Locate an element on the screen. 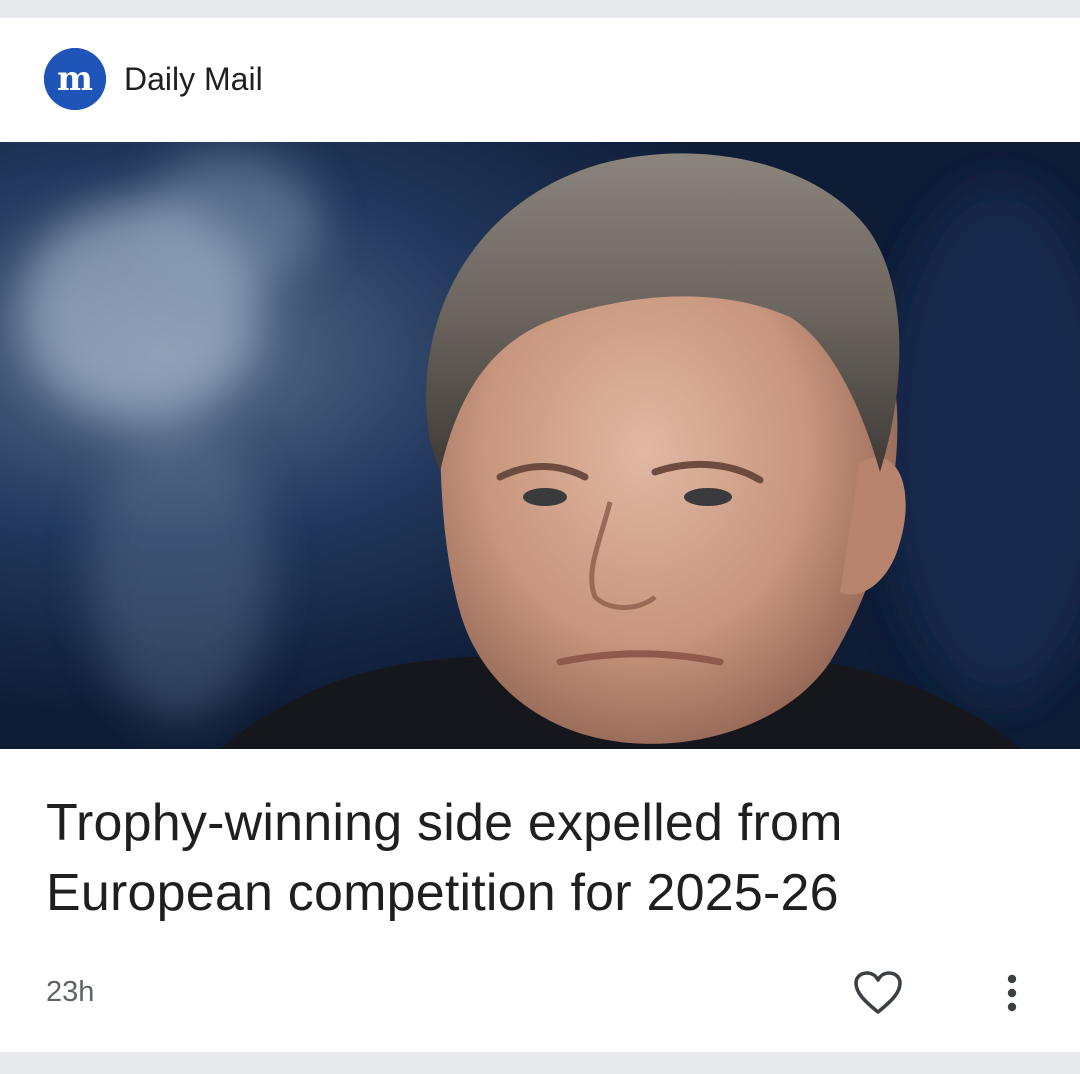 The image size is (1080, 1074). more-options-button is located at coordinates (1012, 993).